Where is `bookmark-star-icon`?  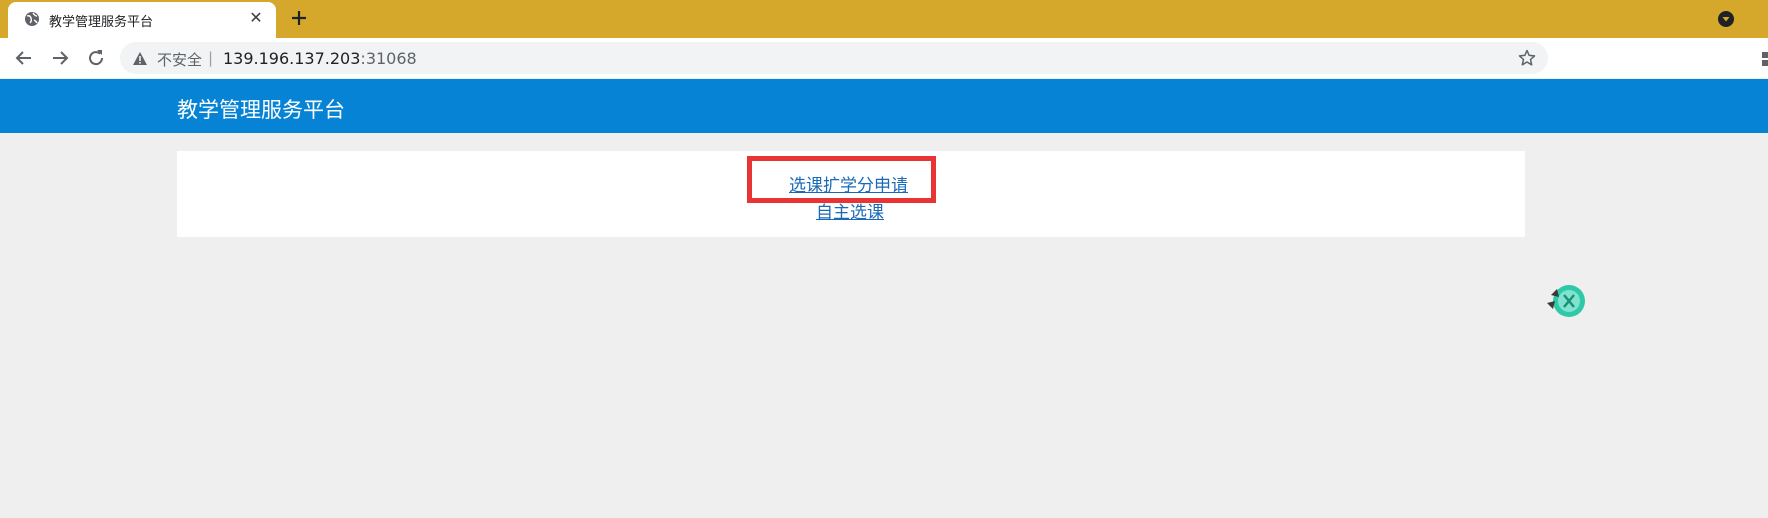 bookmark-star-icon is located at coordinates (1527, 58).